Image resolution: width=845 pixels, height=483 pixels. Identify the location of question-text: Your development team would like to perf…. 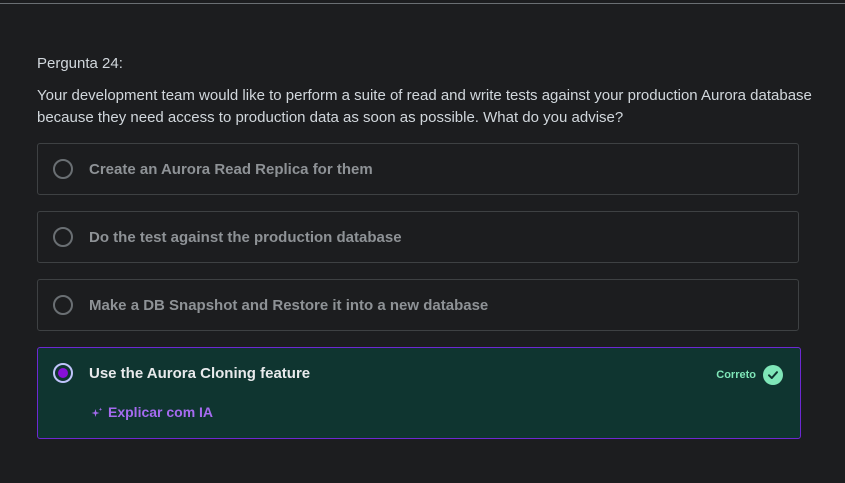
(424, 106).